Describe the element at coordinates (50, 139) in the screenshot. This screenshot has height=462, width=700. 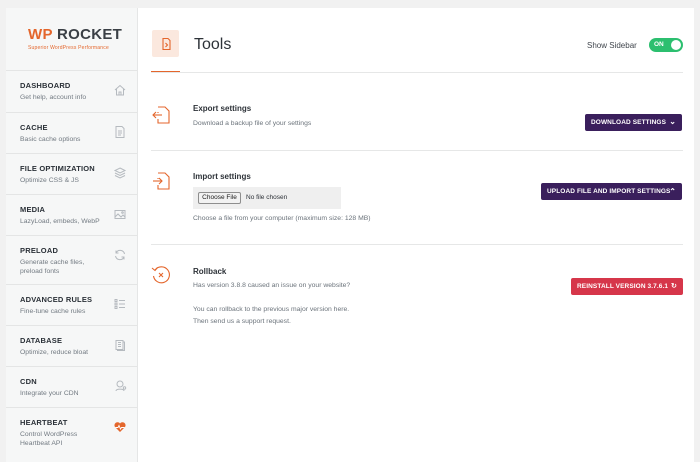
I see `sidebar-item-desc: Basic cache options` at that location.